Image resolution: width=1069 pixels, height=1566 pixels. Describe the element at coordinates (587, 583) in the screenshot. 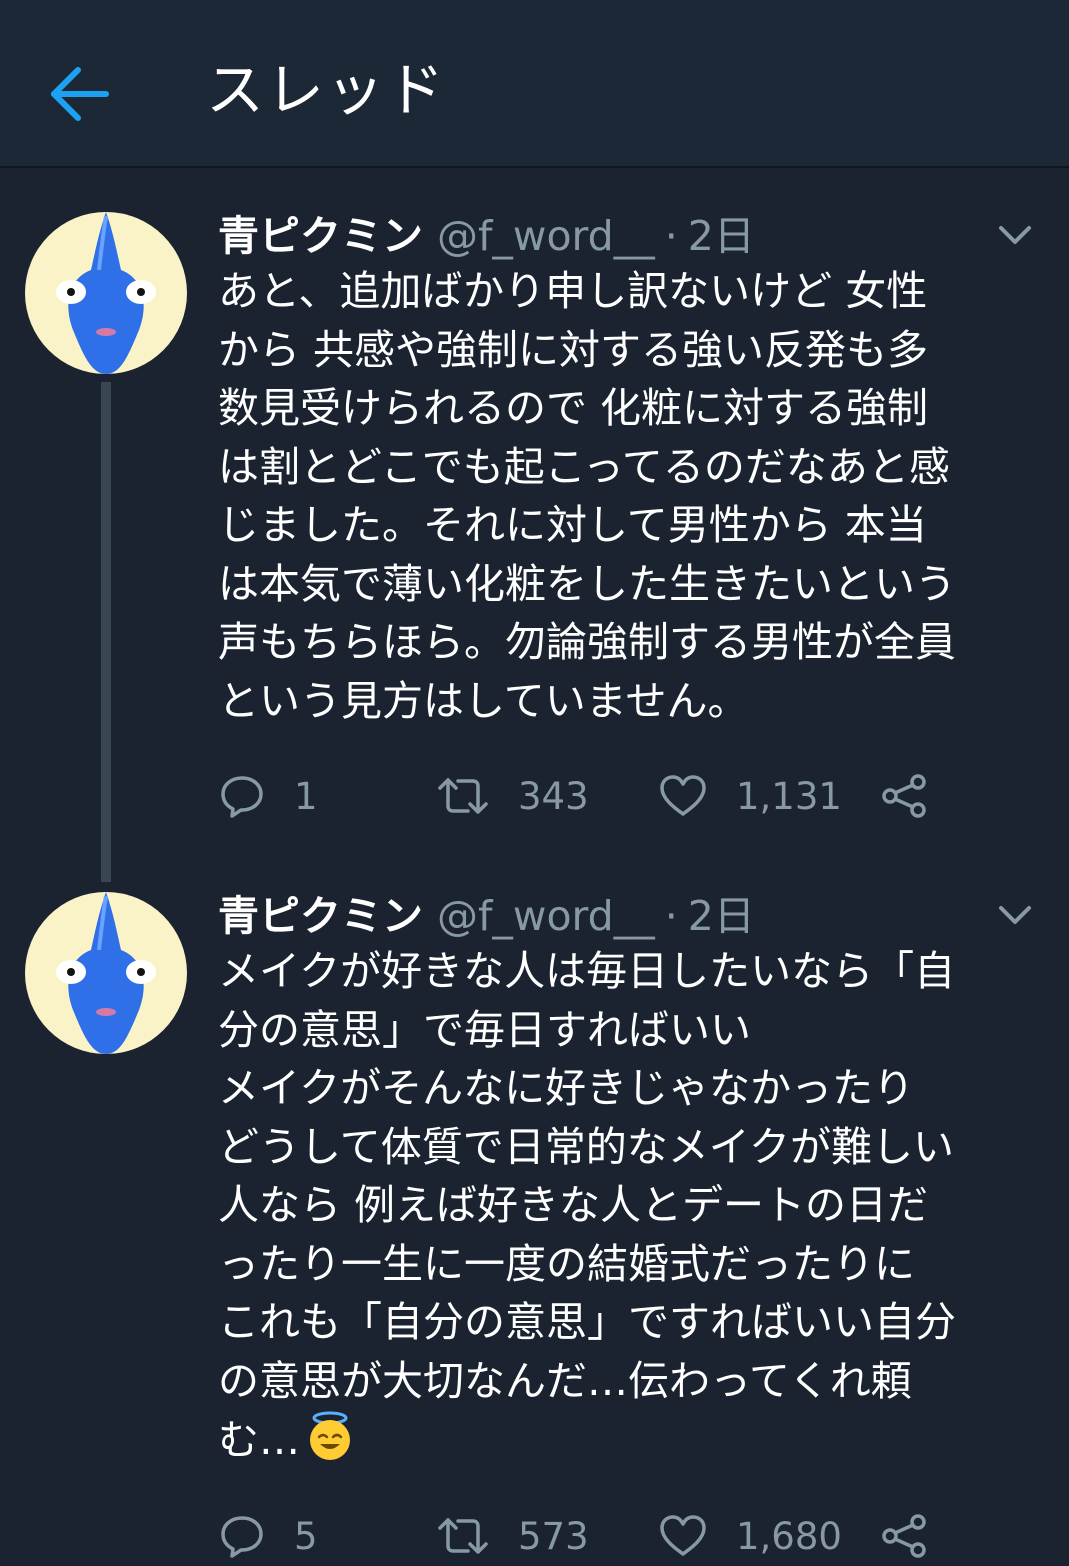

I see `tweet-text-line: は本気で薄い化粧をした生きたいという` at that location.